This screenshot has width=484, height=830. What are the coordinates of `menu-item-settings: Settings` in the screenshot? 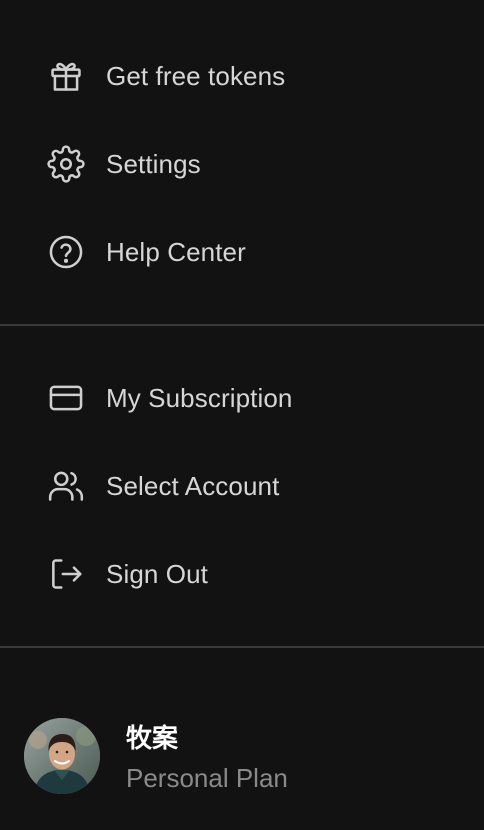 It's located at (242, 164).